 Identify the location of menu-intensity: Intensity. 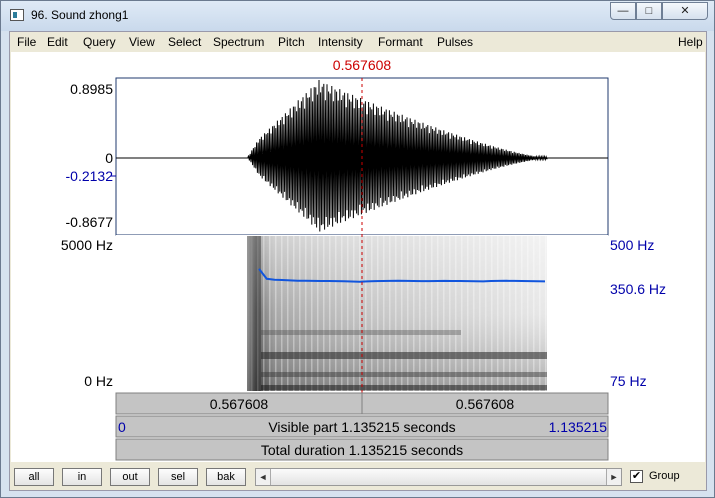
(340, 42).